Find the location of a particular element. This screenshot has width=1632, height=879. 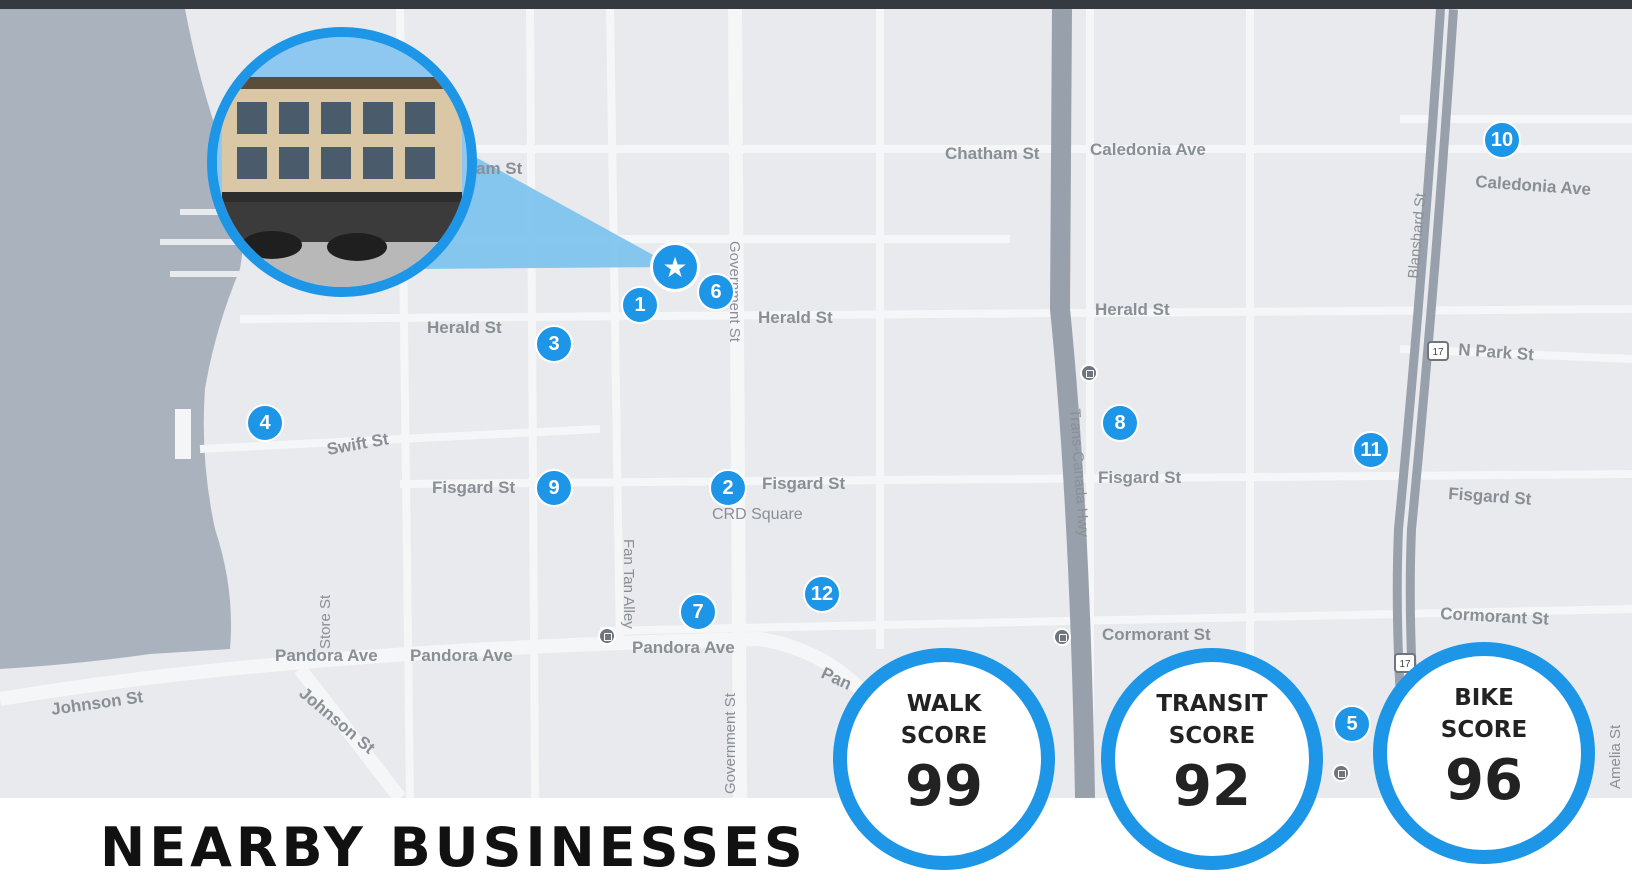

street-label: Fan Tan Alley is located at coordinates (628, 584).